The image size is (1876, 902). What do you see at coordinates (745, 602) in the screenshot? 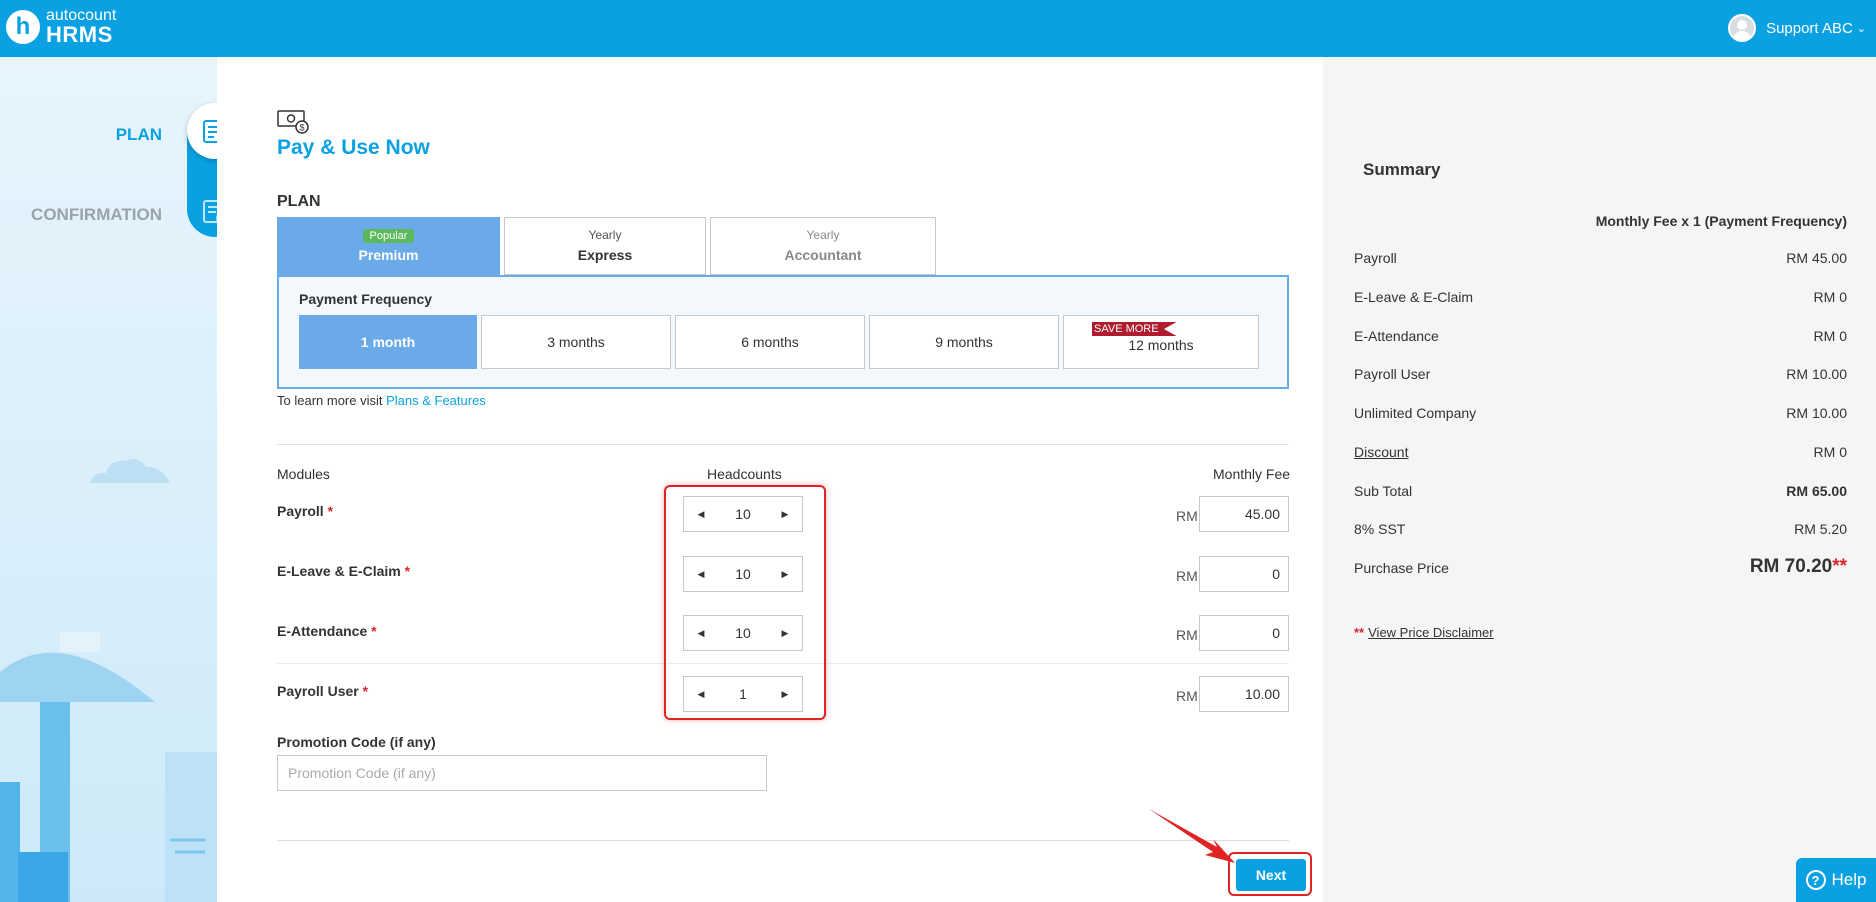
I see `headcount-highlight-annotation` at bounding box center [745, 602].